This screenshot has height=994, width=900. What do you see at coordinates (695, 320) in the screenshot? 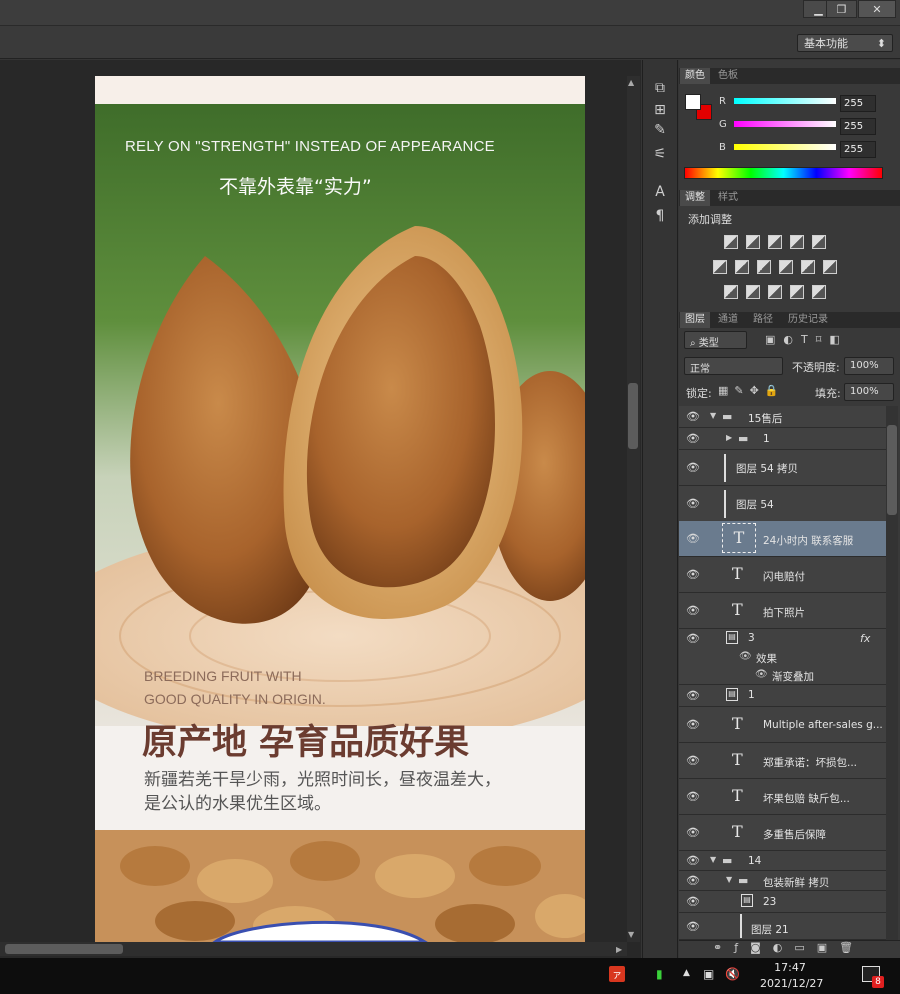
I see `tab-layers: 图层` at bounding box center [695, 320].